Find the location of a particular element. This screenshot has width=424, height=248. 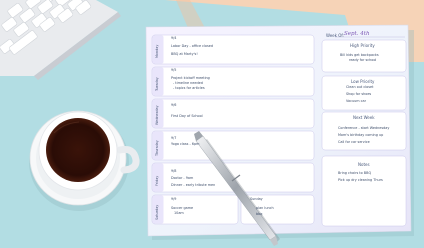

section-note: Conference - start Wednesday is located at coordinates (364, 128).